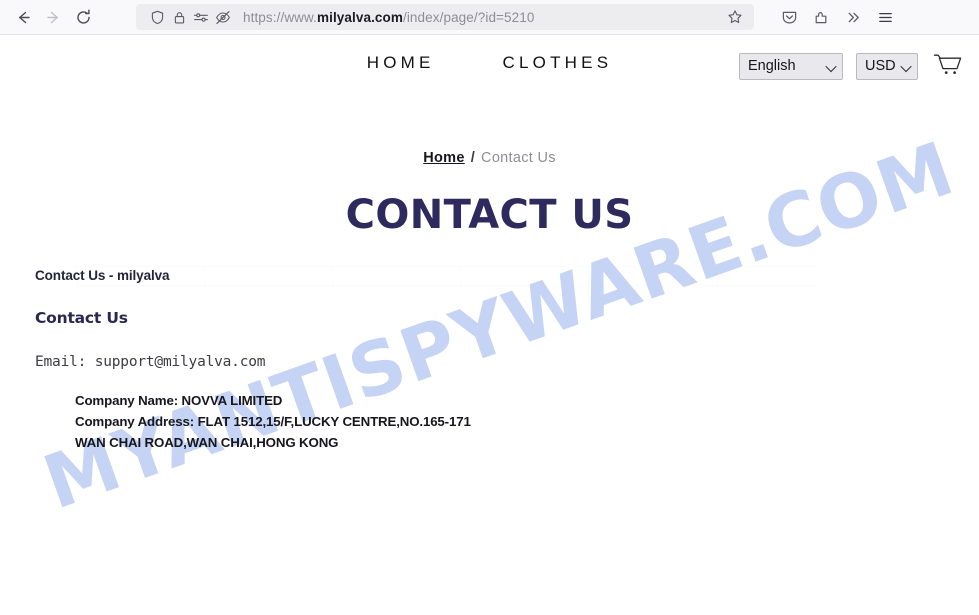 The image size is (979, 615). I want to click on hamburger-menu-icon, so click(885, 17).